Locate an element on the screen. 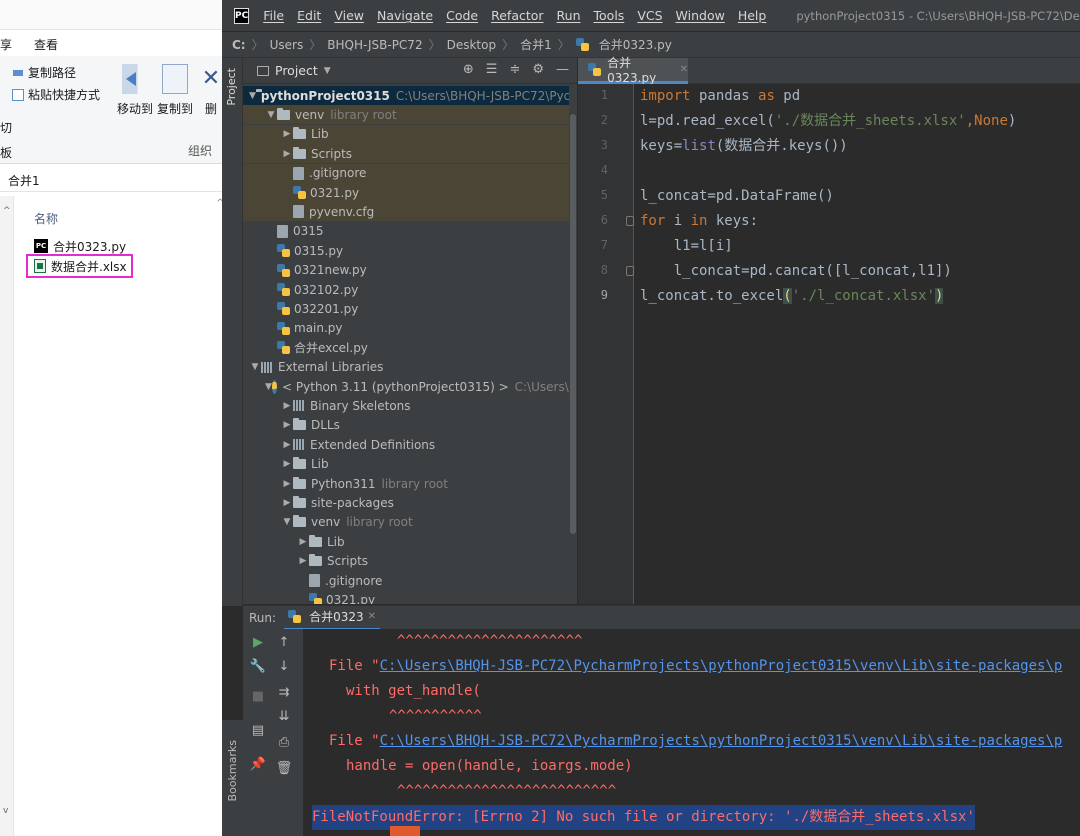 The height and width of the screenshot is (836, 1080). tree-item: ▶ Python311 library root is located at coordinates (410, 483).